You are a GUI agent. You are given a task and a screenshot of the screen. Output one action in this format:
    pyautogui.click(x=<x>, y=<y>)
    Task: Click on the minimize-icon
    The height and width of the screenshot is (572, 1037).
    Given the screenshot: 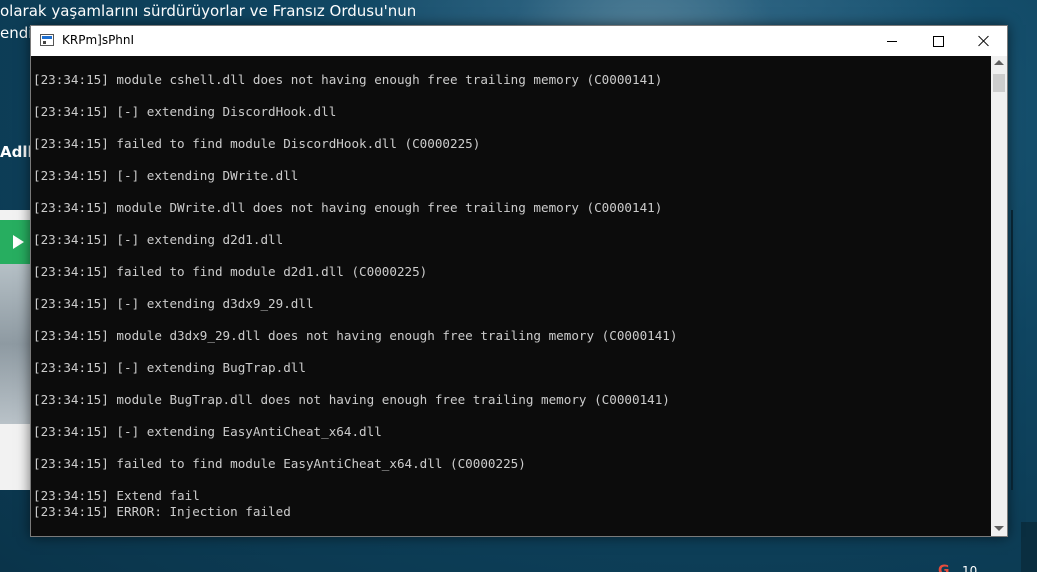 What is the action you would take?
    pyautogui.click(x=892, y=41)
    